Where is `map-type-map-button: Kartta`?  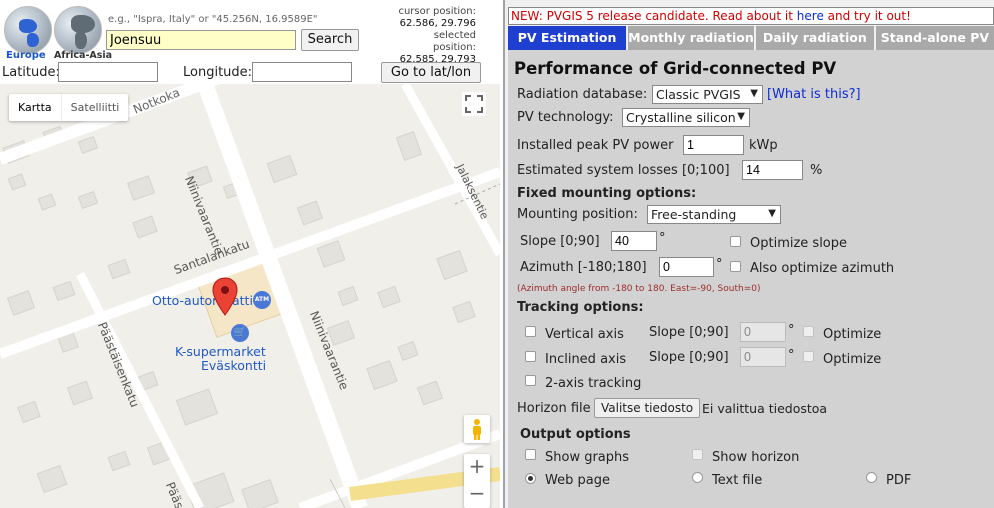 map-type-map-button: Kartta is located at coordinates (35, 107).